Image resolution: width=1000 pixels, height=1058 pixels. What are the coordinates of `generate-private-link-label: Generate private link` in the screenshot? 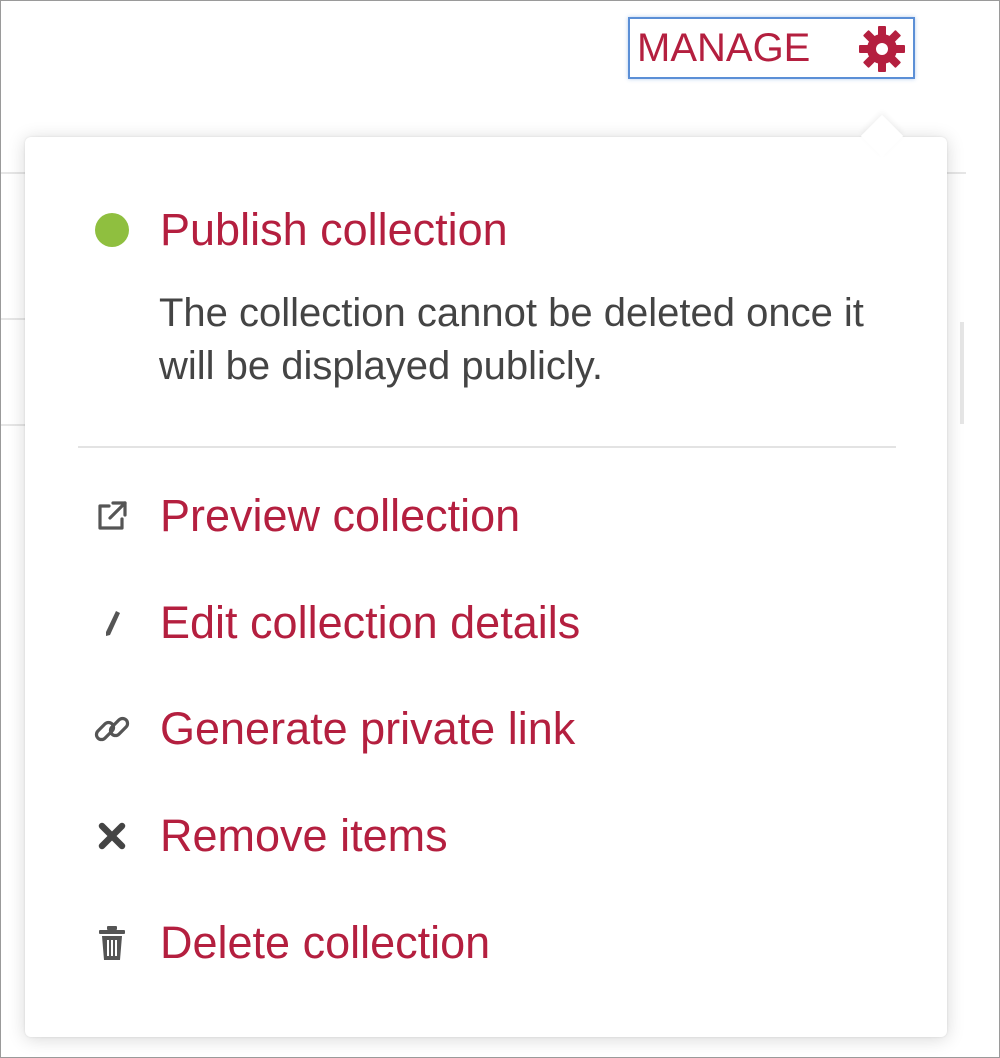 It's located at (368, 728).